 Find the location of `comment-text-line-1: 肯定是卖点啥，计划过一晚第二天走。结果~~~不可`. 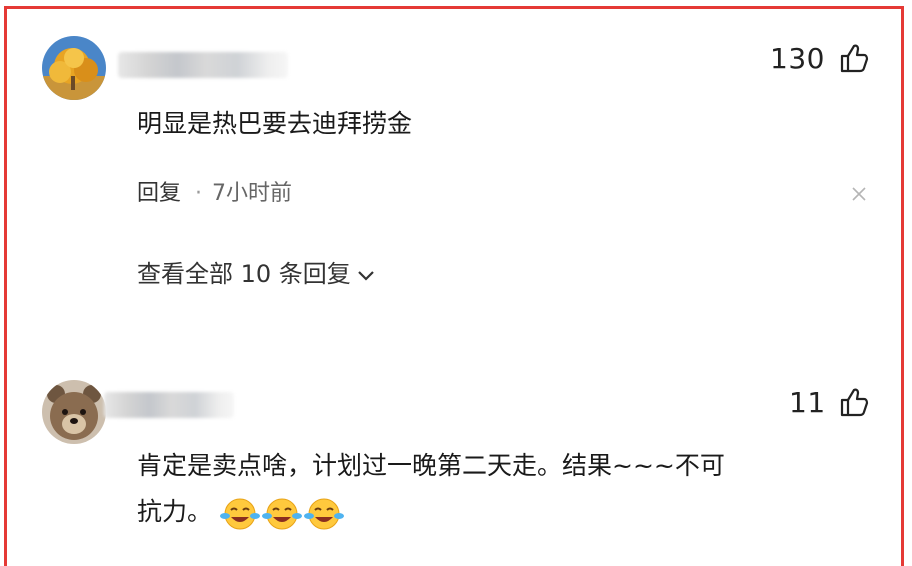

comment-text-line-1: 肯定是卖点啥，计划过一晚第二天走。结果~~~不可 is located at coordinates (431, 465).